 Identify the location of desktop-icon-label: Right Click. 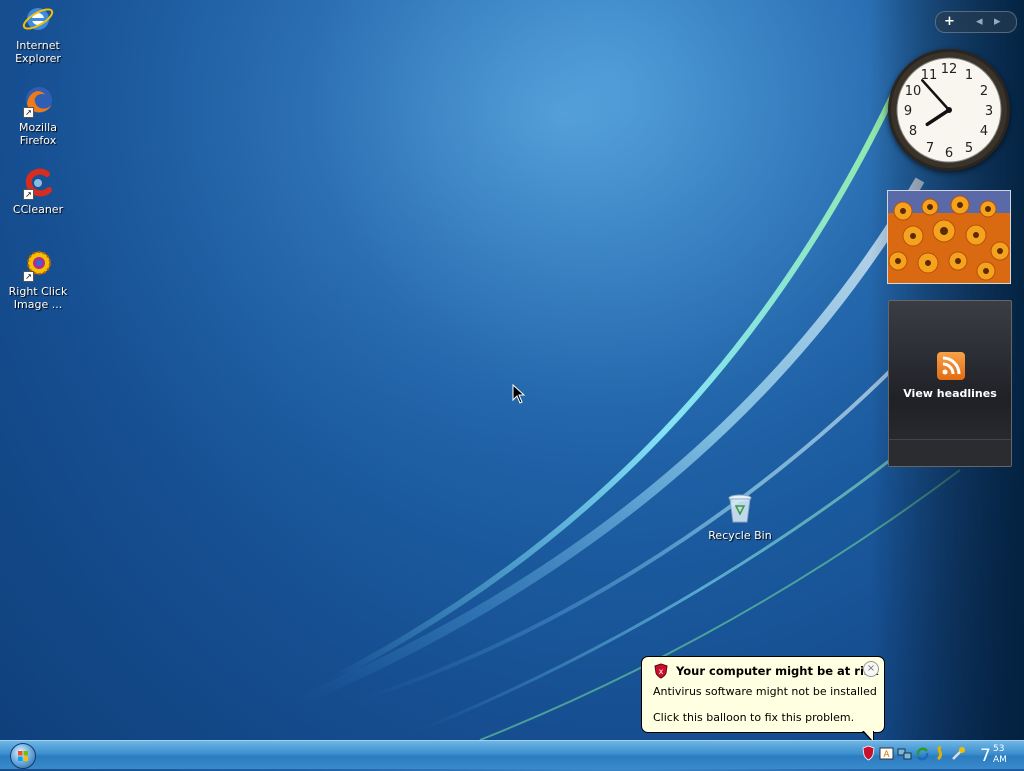
(38, 291).